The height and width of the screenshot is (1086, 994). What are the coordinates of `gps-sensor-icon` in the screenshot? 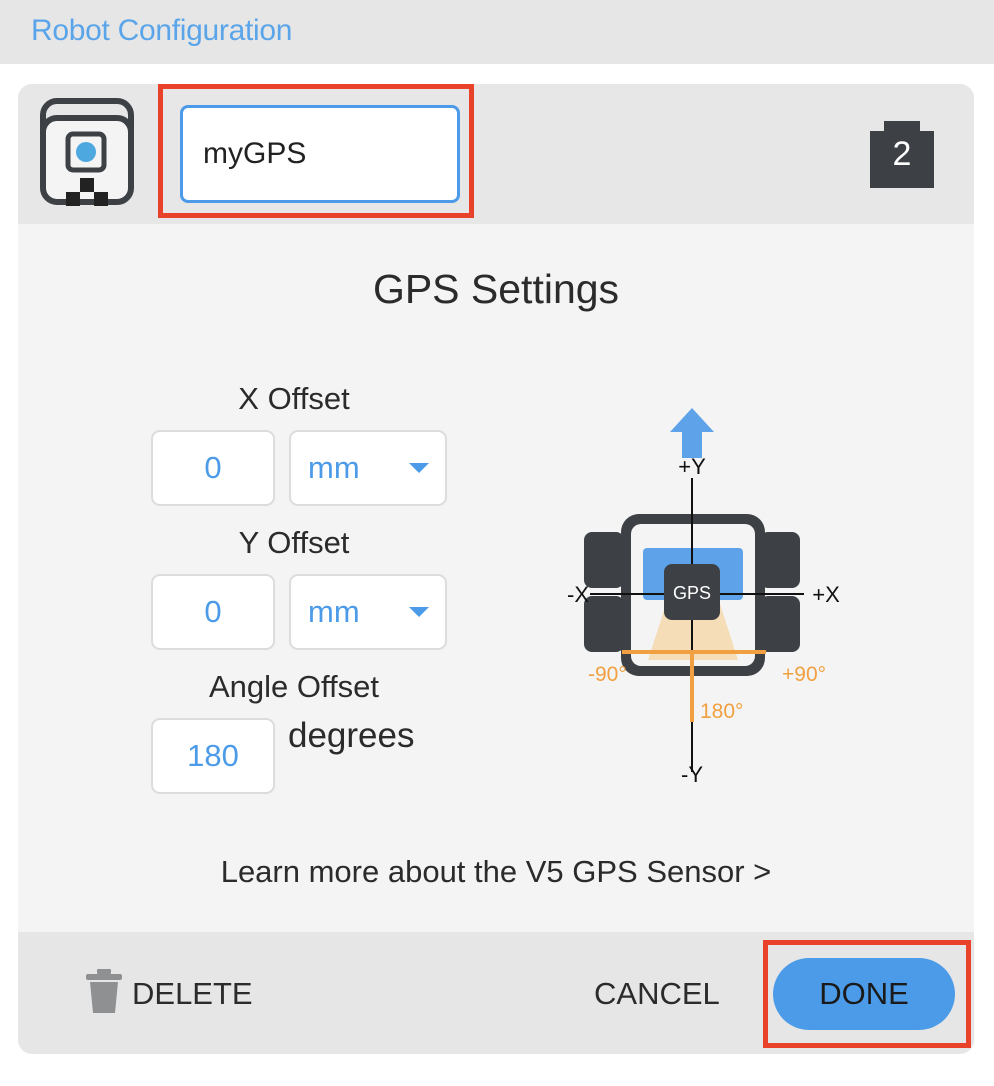 It's located at (87, 152).